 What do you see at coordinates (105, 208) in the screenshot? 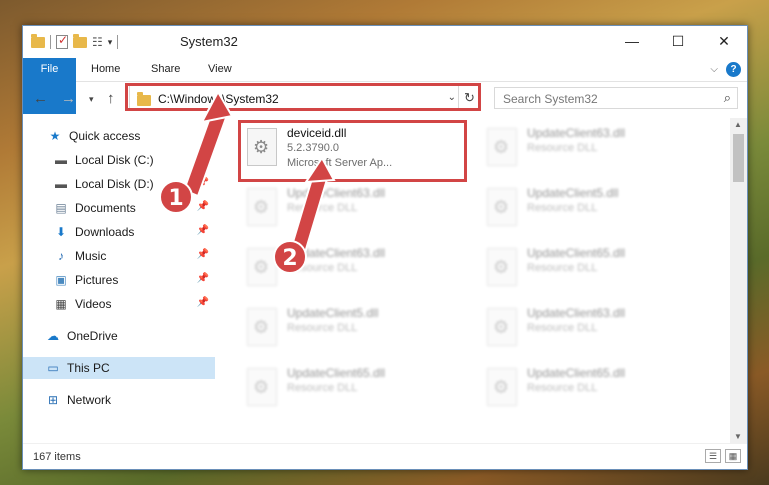
I see `sidebar-item-label: Documents` at bounding box center [105, 208].